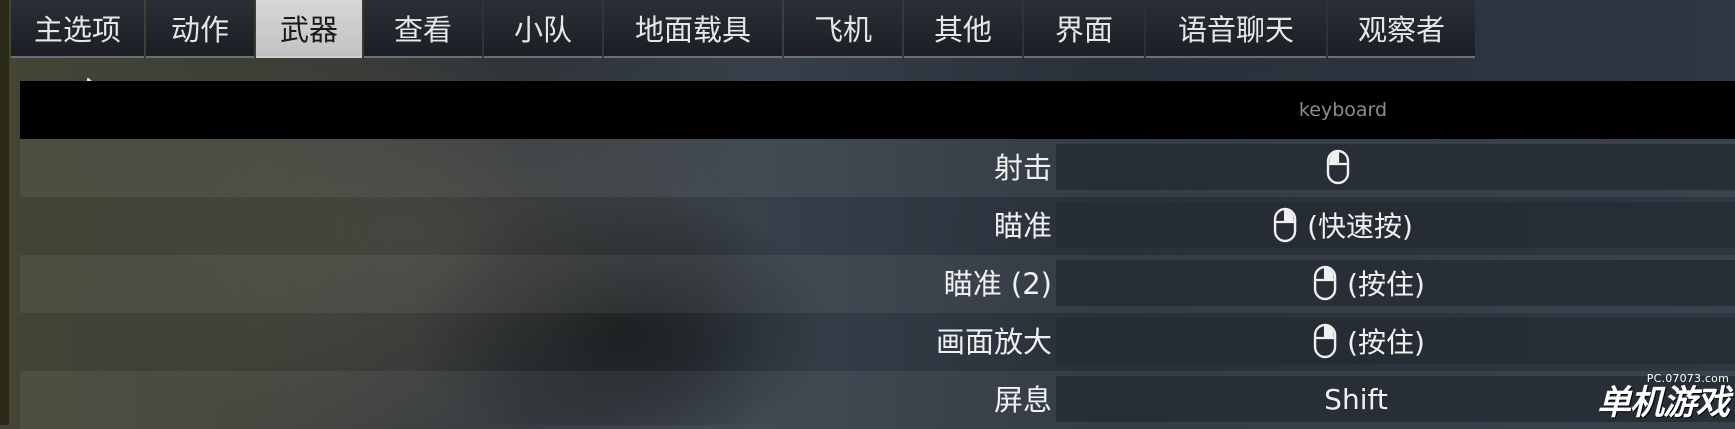 Image resolution: width=1735 pixels, height=429 pixels. I want to click on tab-label: 小队, so click(542, 30).